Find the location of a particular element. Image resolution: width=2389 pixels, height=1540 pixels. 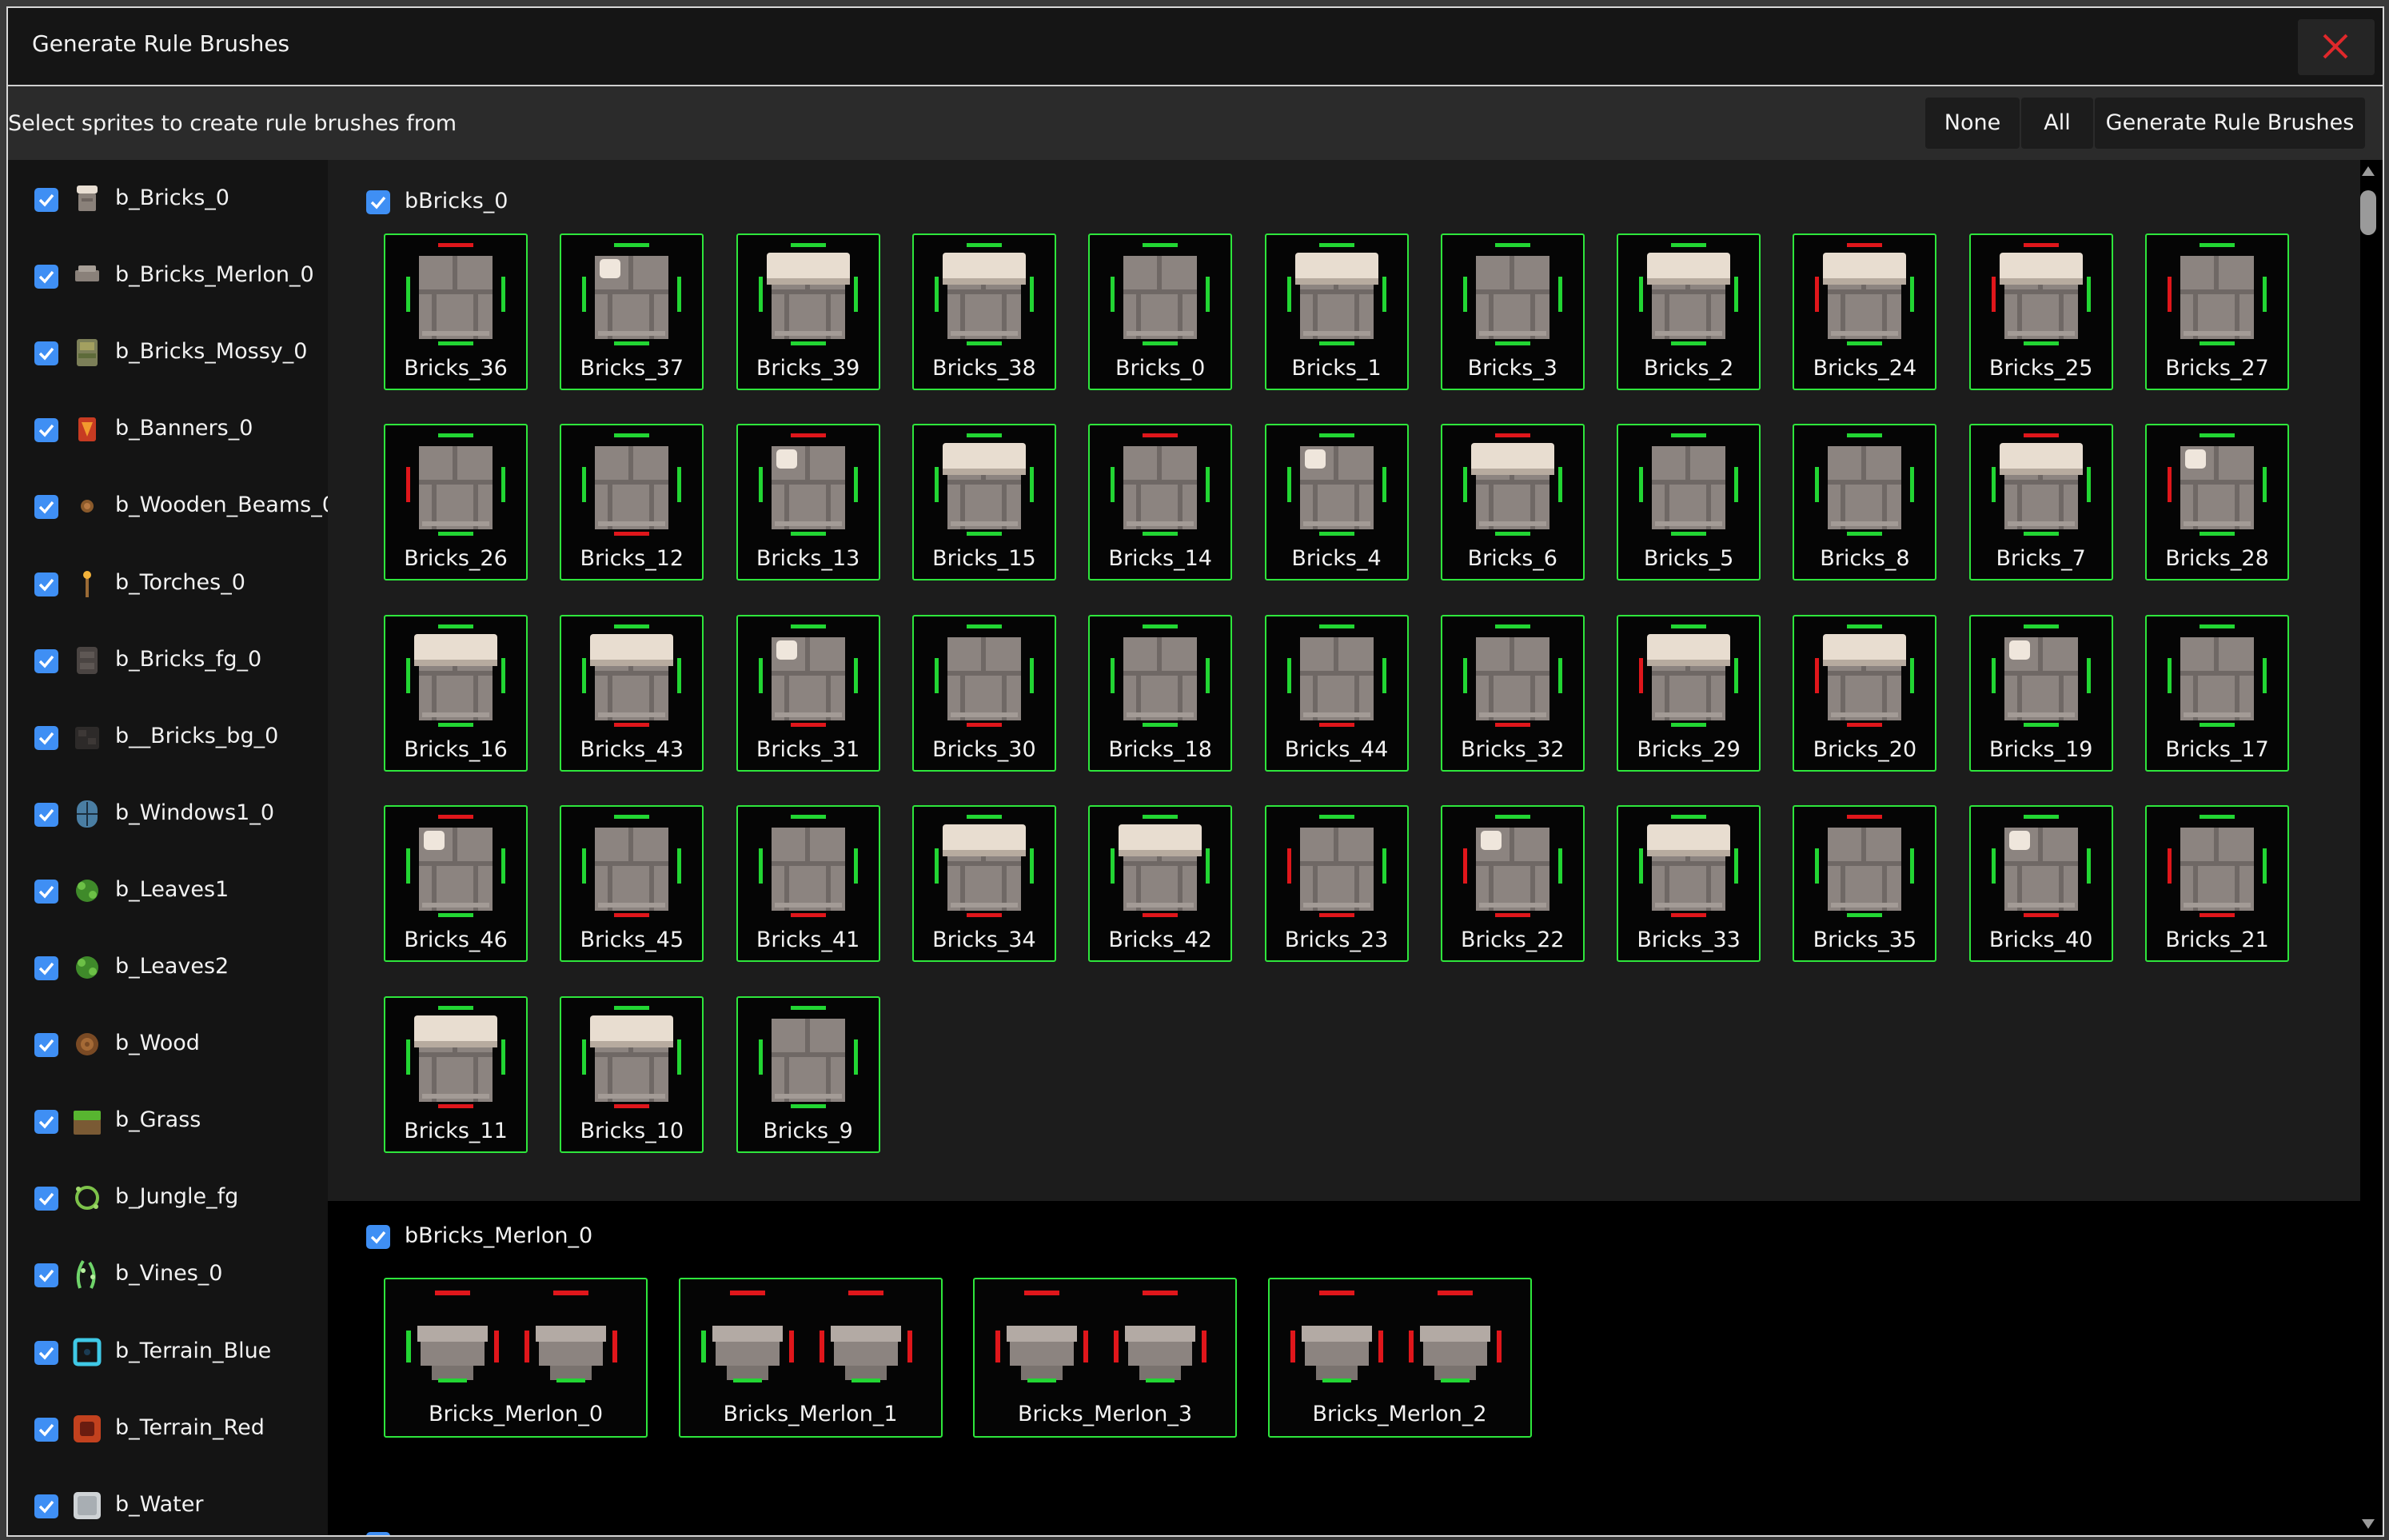

scroll-up-icon is located at coordinates (2368, 171).